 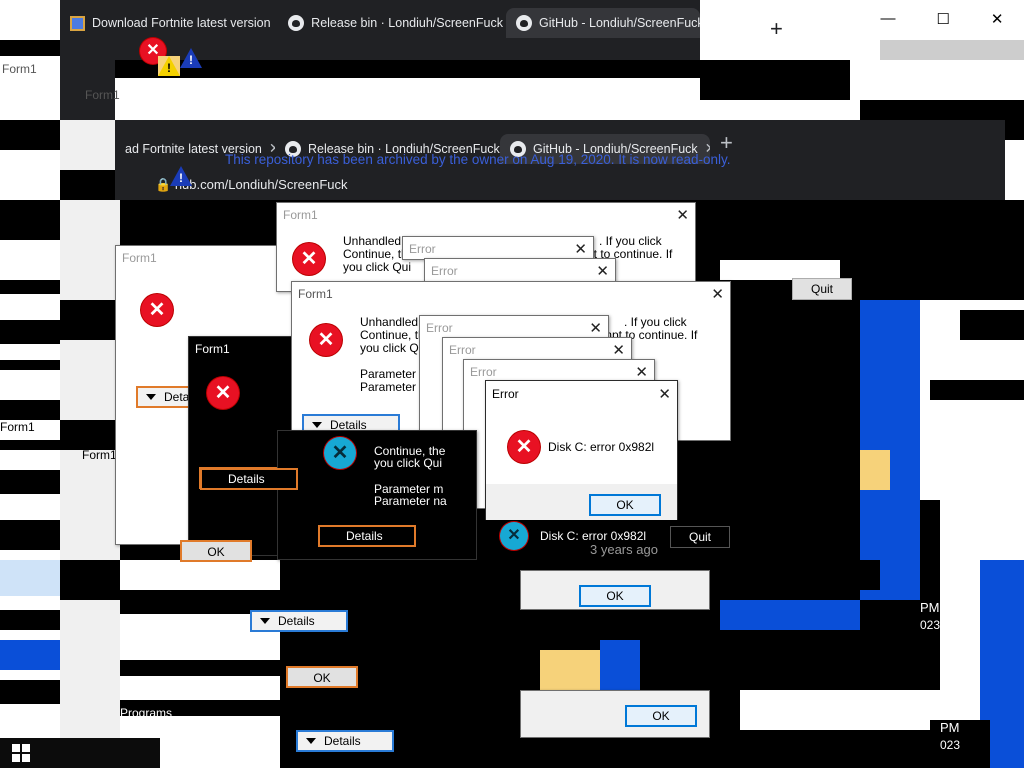 I want to click on lock-icon: 🔒, so click(x=163, y=184).